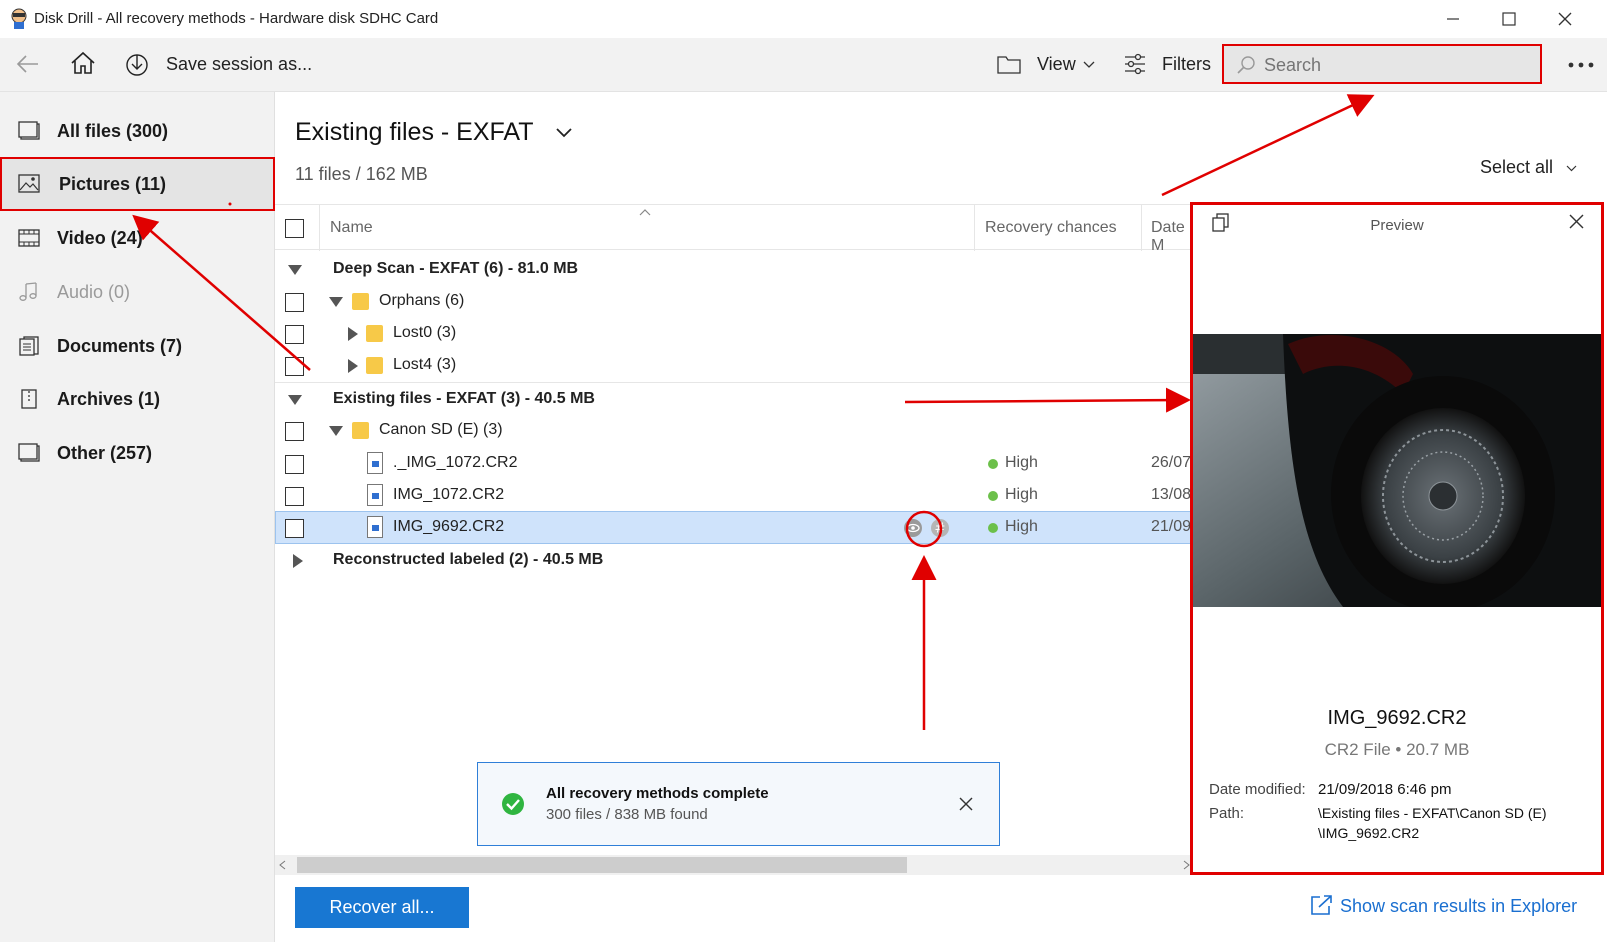 Image resolution: width=1607 pixels, height=942 pixels. I want to click on table-row: Reconstructed labeled (2) - 40.5 MB, so click(735, 560).